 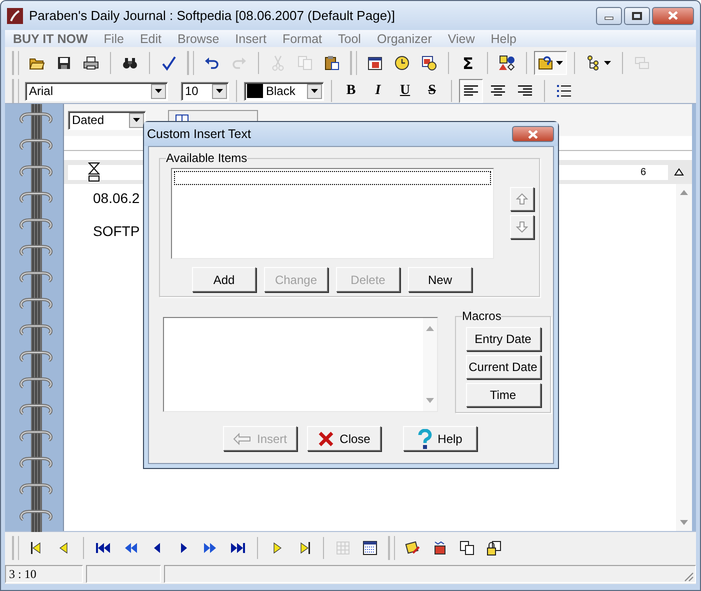 What do you see at coordinates (332, 213) in the screenshot?
I see `items-list` at bounding box center [332, 213].